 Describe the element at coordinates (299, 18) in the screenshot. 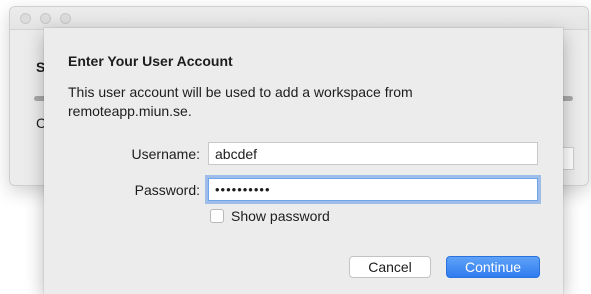

I see `background-titlebar` at that location.